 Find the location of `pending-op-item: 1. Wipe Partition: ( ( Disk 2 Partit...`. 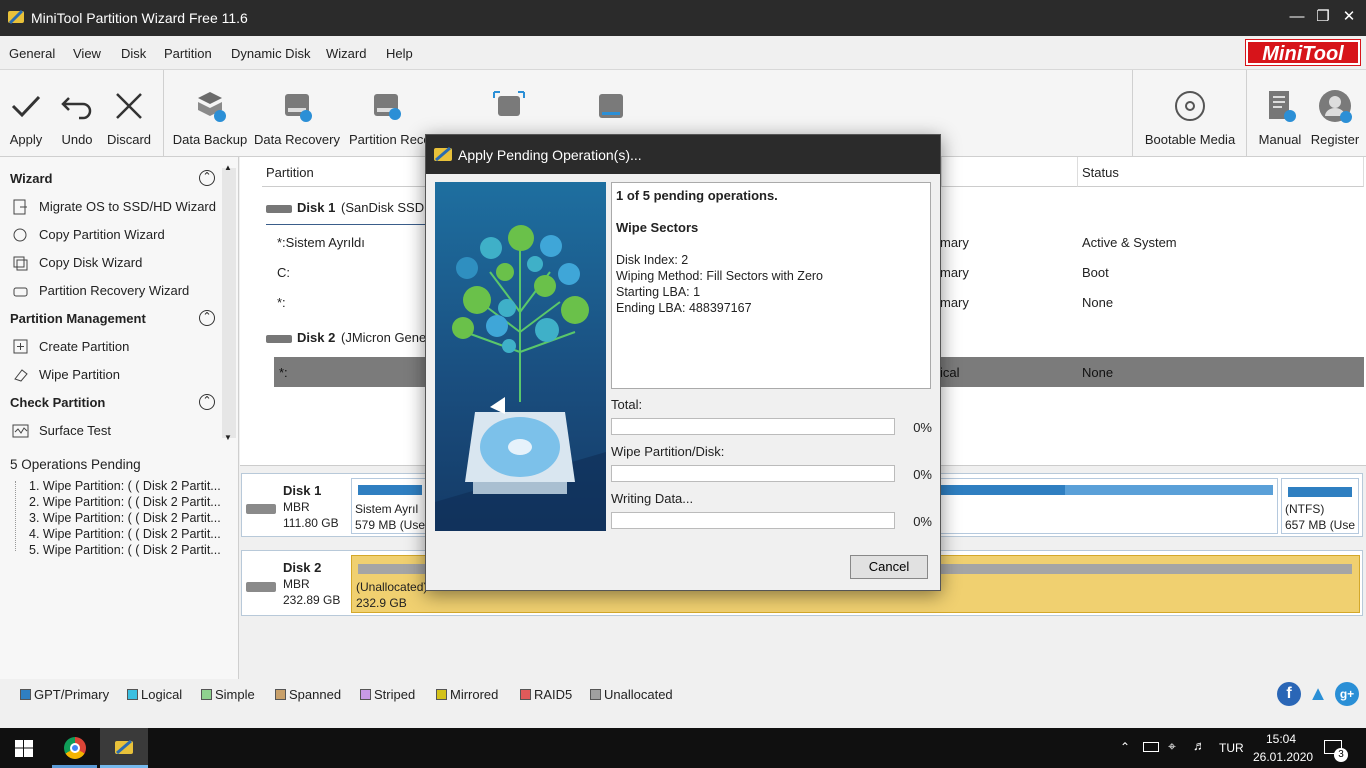

pending-op-item: 1. Wipe Partition: ( ( Disk 2 Partit... is located at coordinates (125, 486).